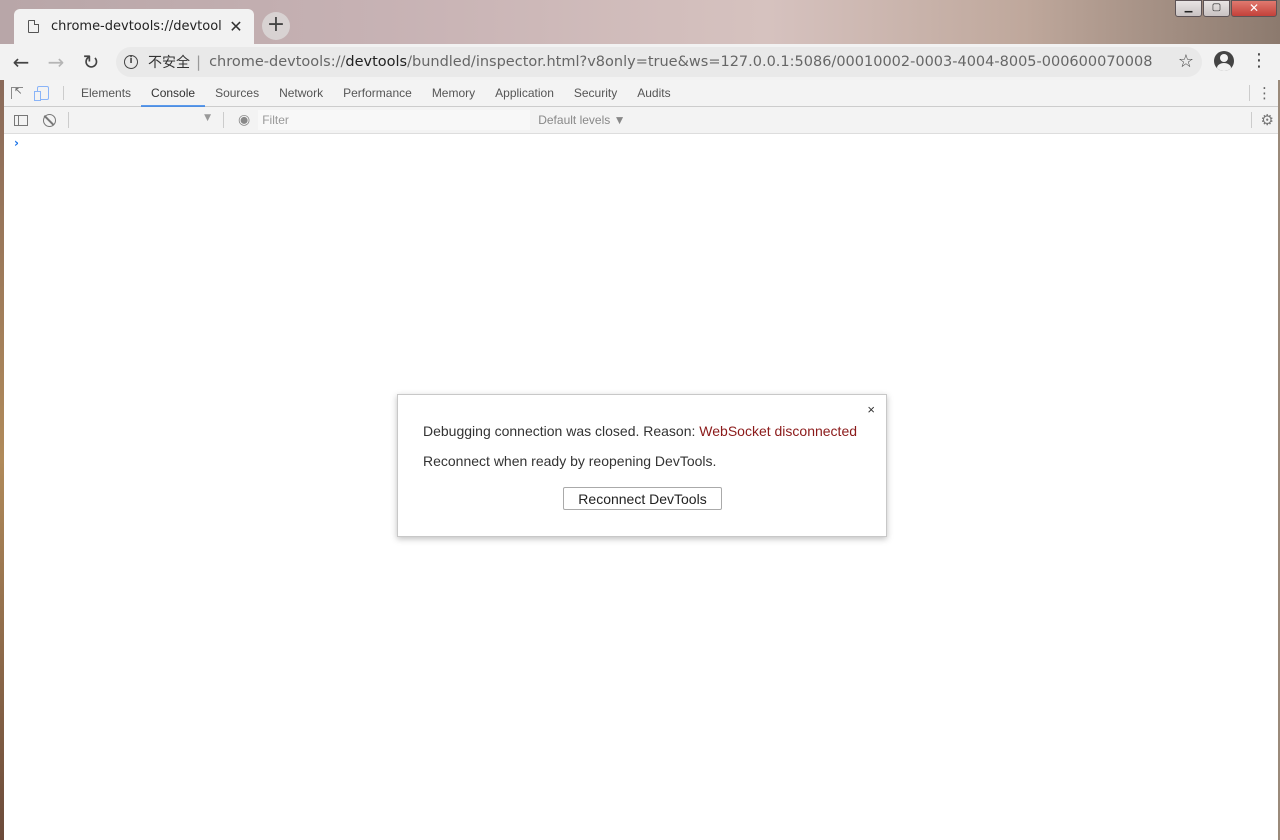 This screenshot has width=1280, height=840. I want to click on log-levels-dropdown: Default levels ▼, so click(581, 120).